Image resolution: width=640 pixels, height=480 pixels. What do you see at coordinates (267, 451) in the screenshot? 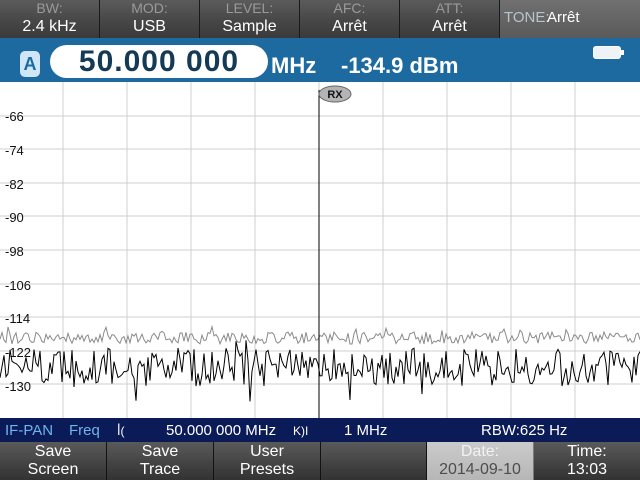
I see `softkey-line1: User` at bounding box center [267, 451].